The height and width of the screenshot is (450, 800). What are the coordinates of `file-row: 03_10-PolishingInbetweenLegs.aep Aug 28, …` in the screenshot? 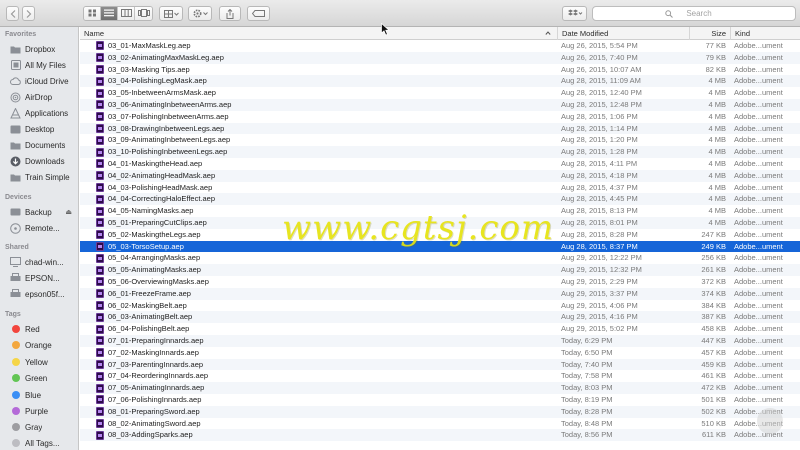 It's located at (440, 152).